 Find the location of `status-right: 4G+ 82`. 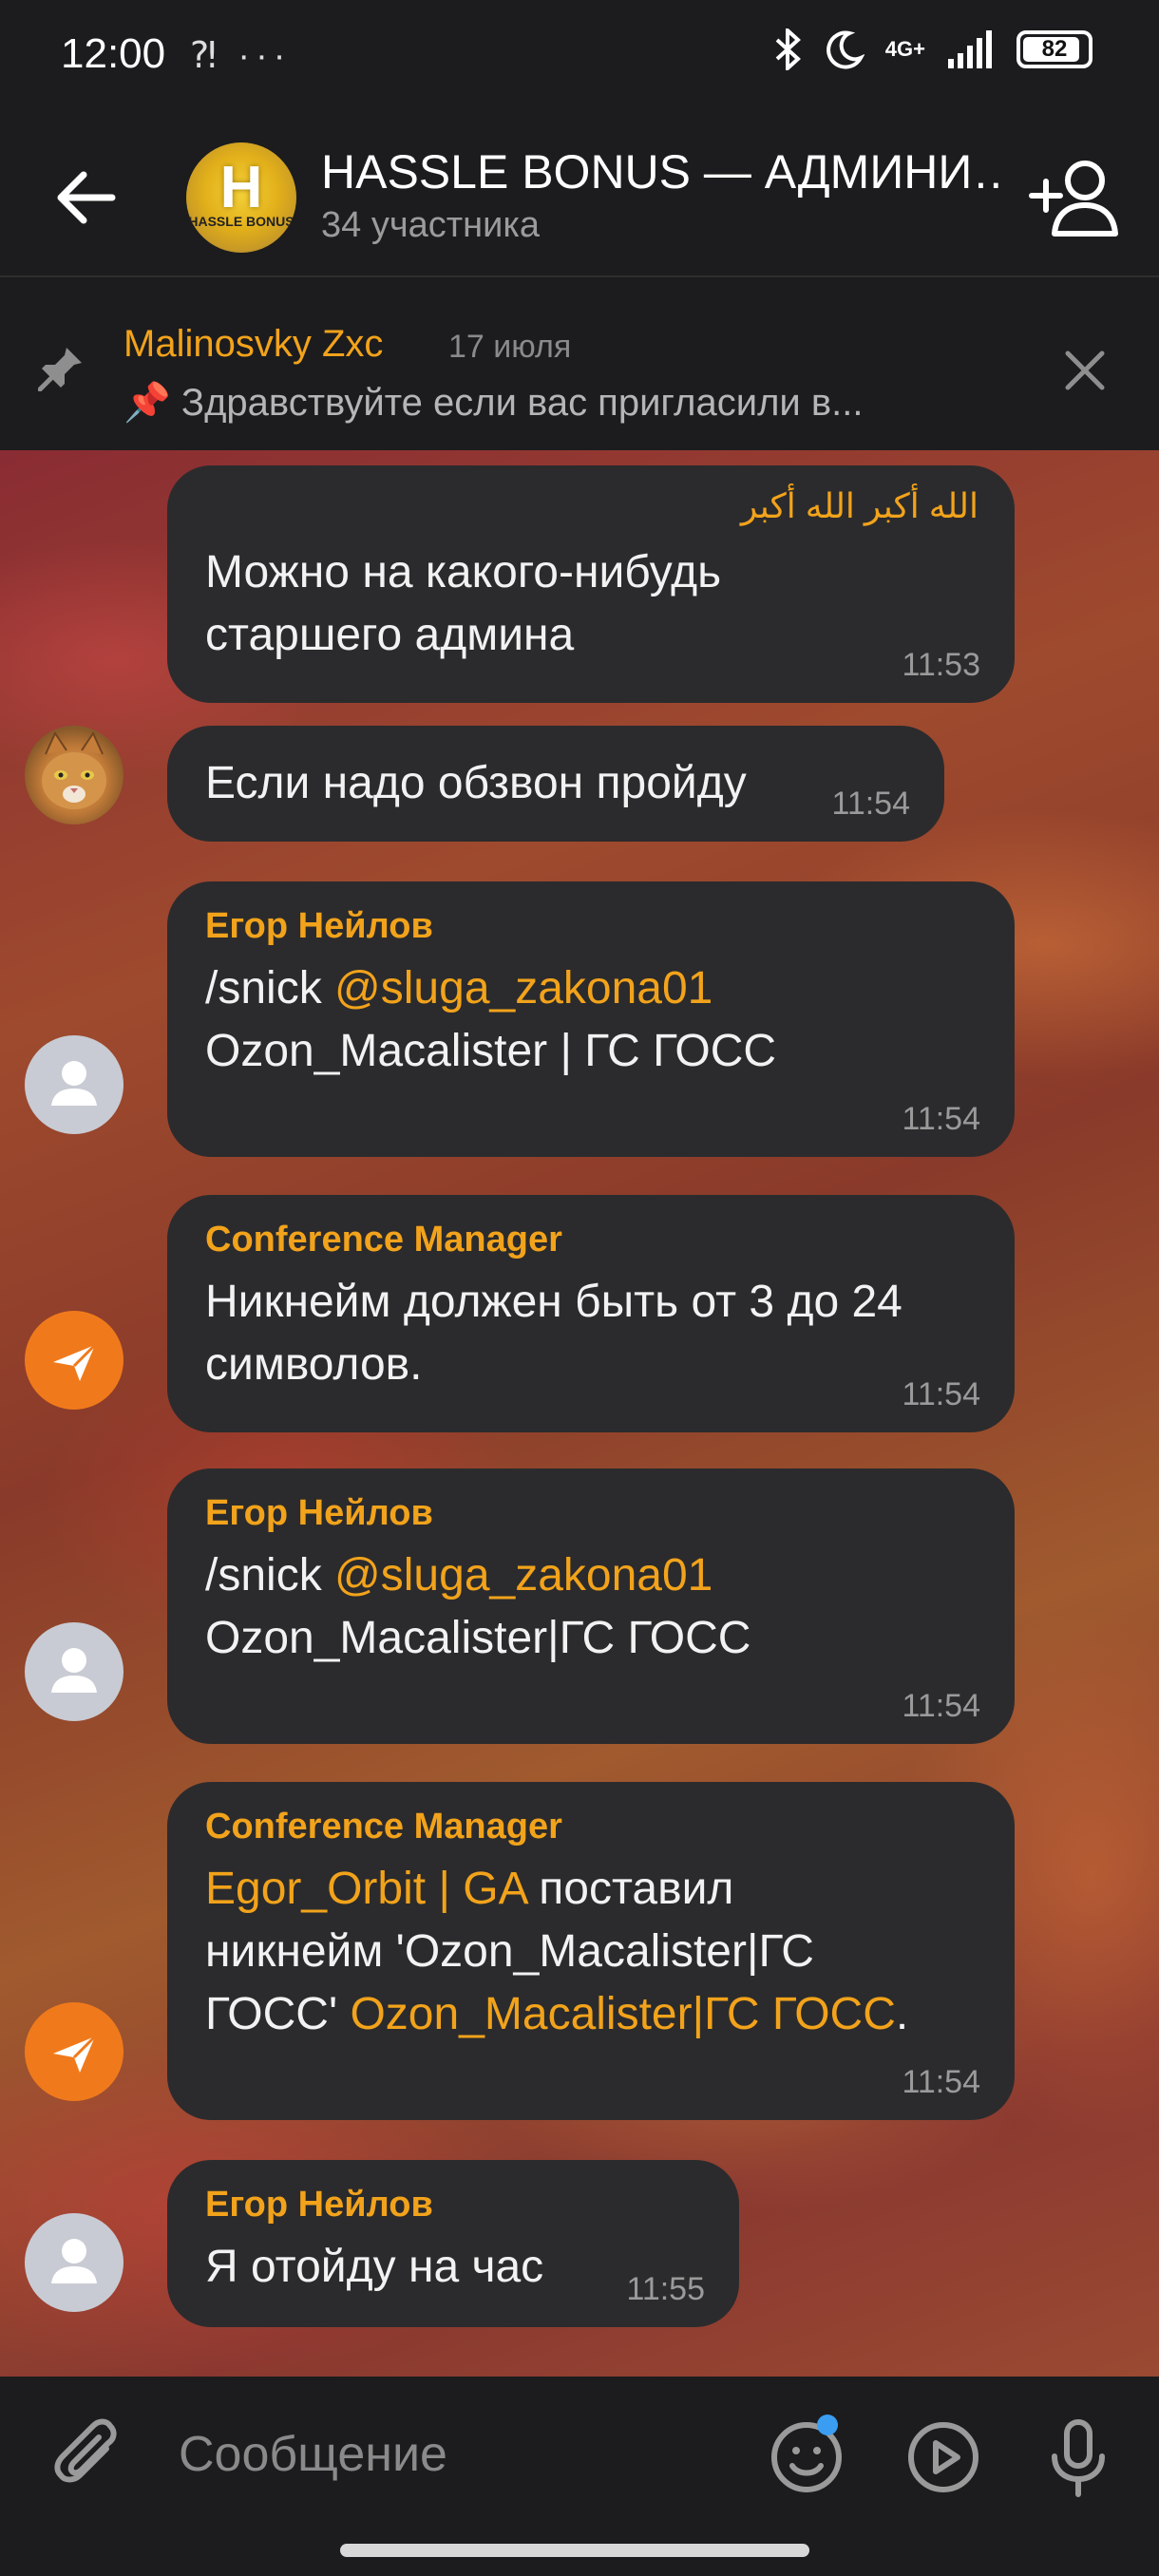

status-right: 4G+ 82 is located at coordinates (932, 49).